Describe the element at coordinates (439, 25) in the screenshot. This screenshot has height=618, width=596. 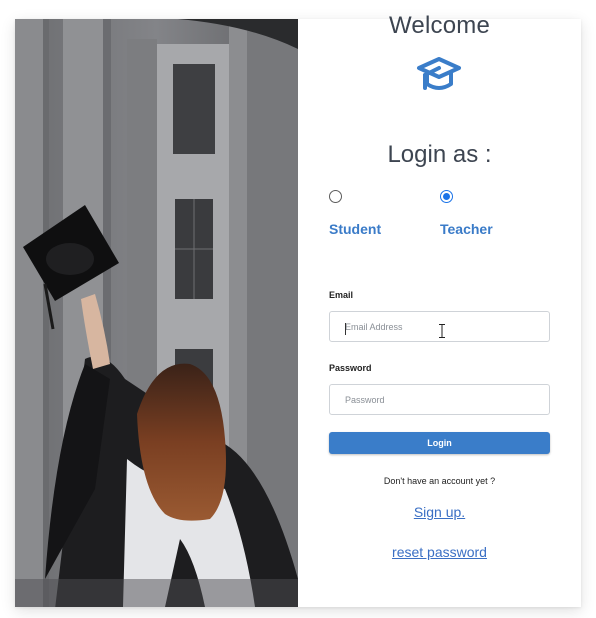
I see `welcome-heading: Welcome` at that location.